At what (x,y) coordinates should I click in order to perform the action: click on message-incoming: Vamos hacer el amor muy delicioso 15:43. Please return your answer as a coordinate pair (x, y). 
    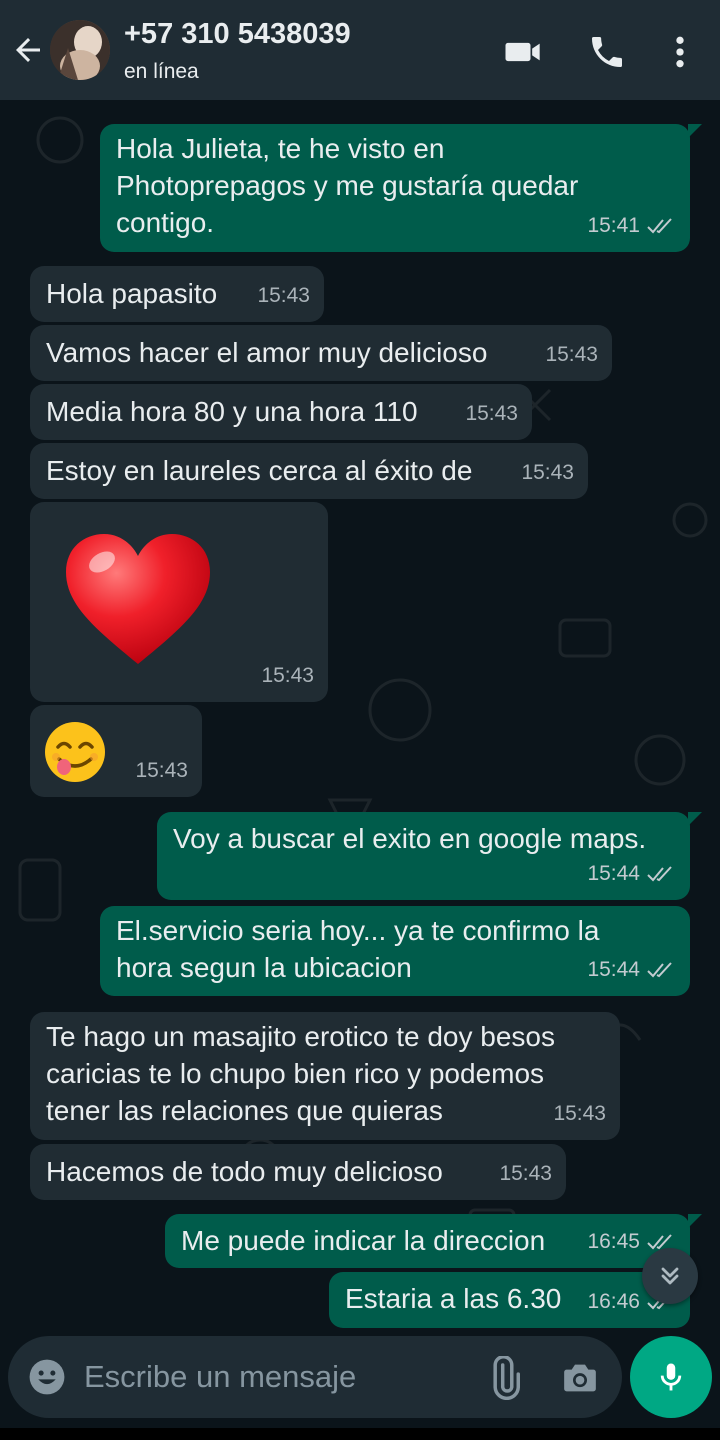
    Looking at the image, I should click on (321, 353).